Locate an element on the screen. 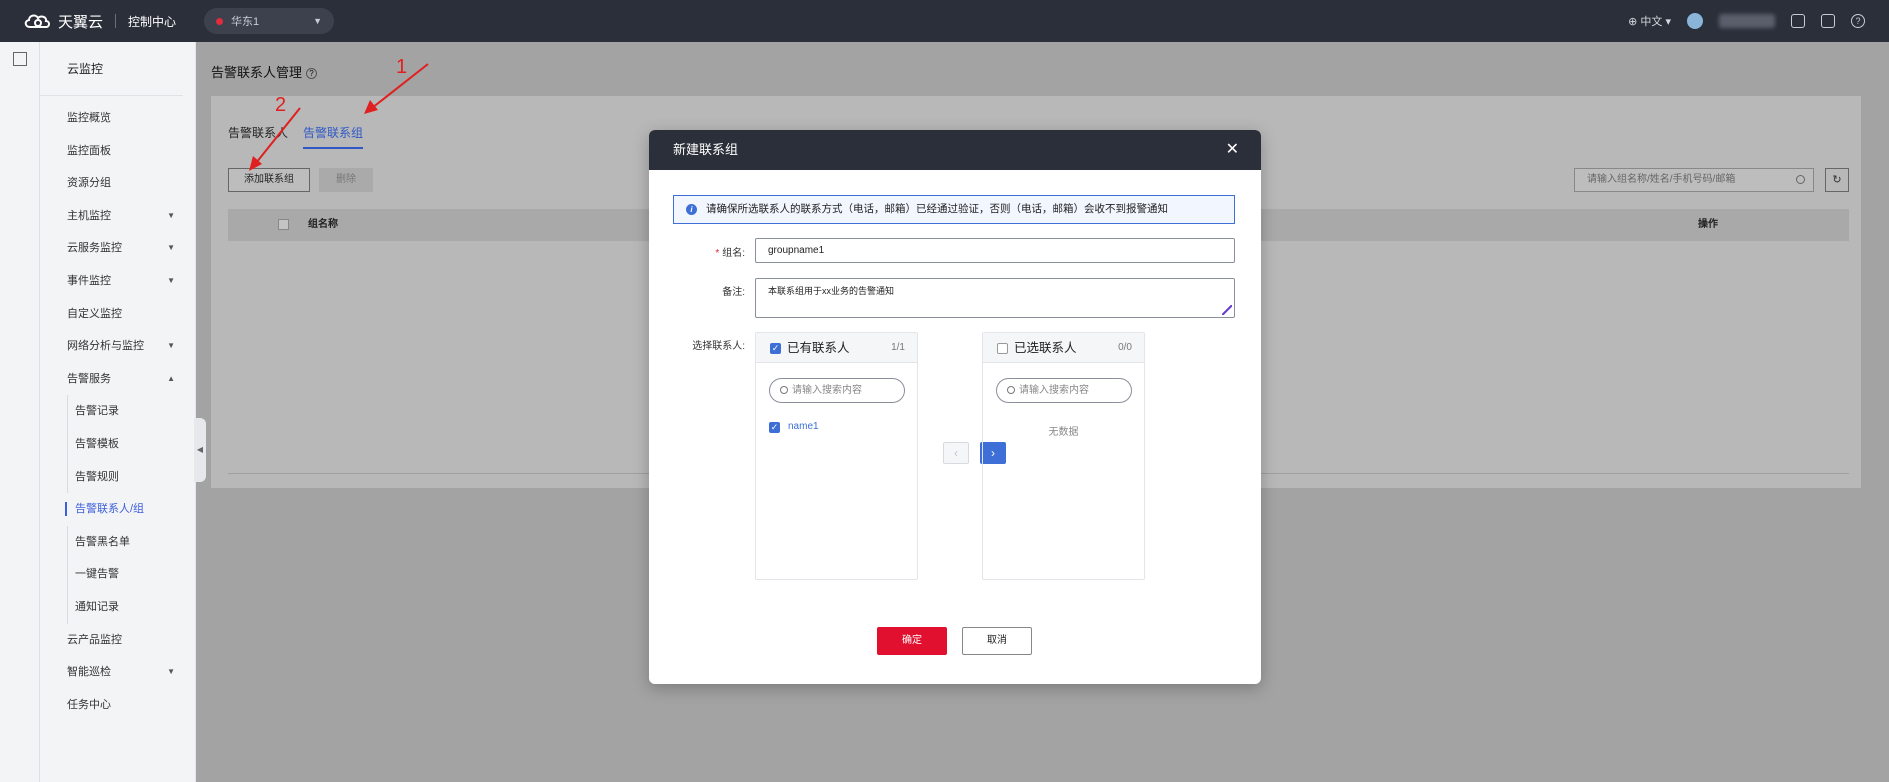 Image resolution: width=1889 pixels, height=782 pixels. annotation-label-1: 1 is located at coordinates (402, 67).